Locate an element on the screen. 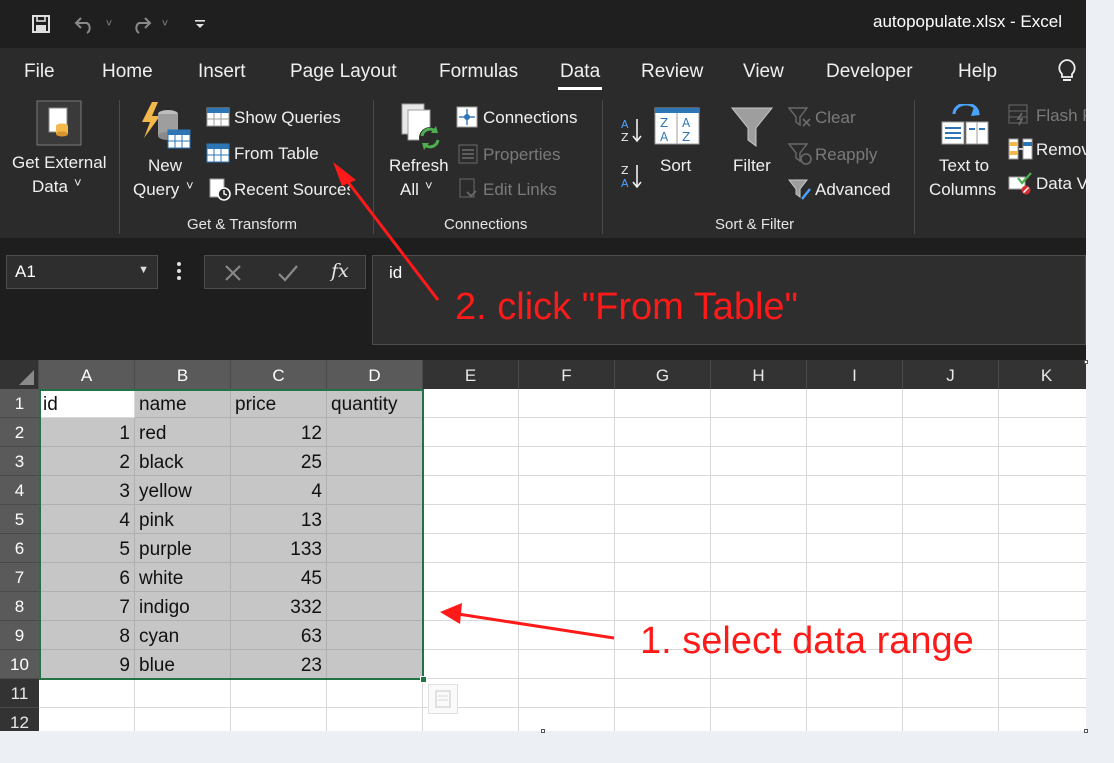 Image resolution: width=1114 pixels, height=763 pixels. arrow-to-from-table is located at coordinates (386, 231).